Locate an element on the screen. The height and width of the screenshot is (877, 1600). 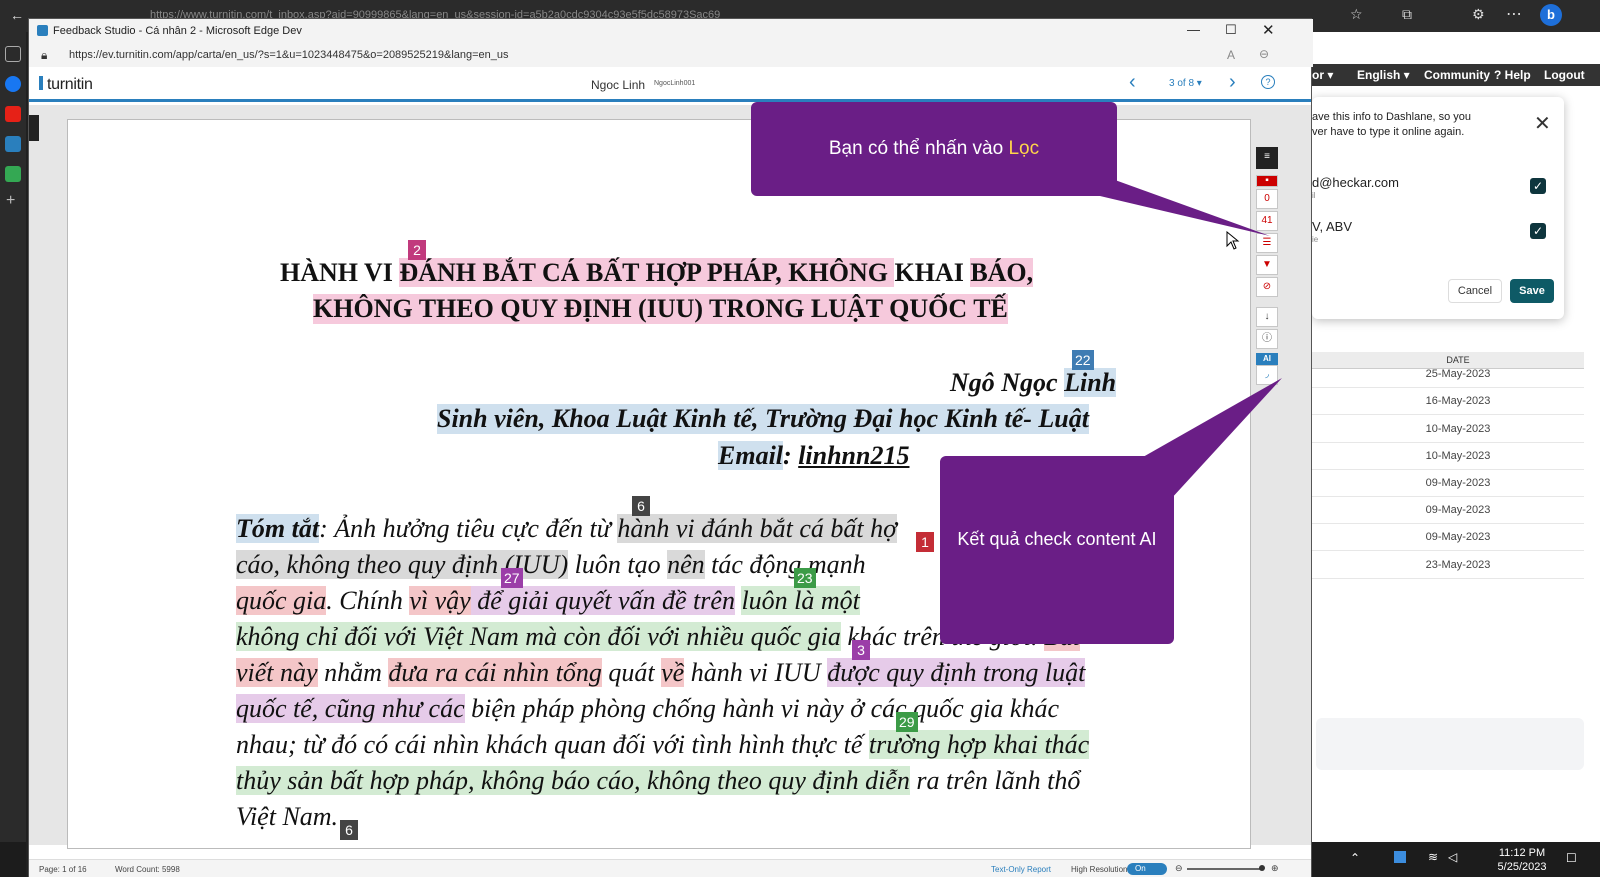
filter-hint-text: Bạn có thể nhấn vào is located at coordinates (918, 148).